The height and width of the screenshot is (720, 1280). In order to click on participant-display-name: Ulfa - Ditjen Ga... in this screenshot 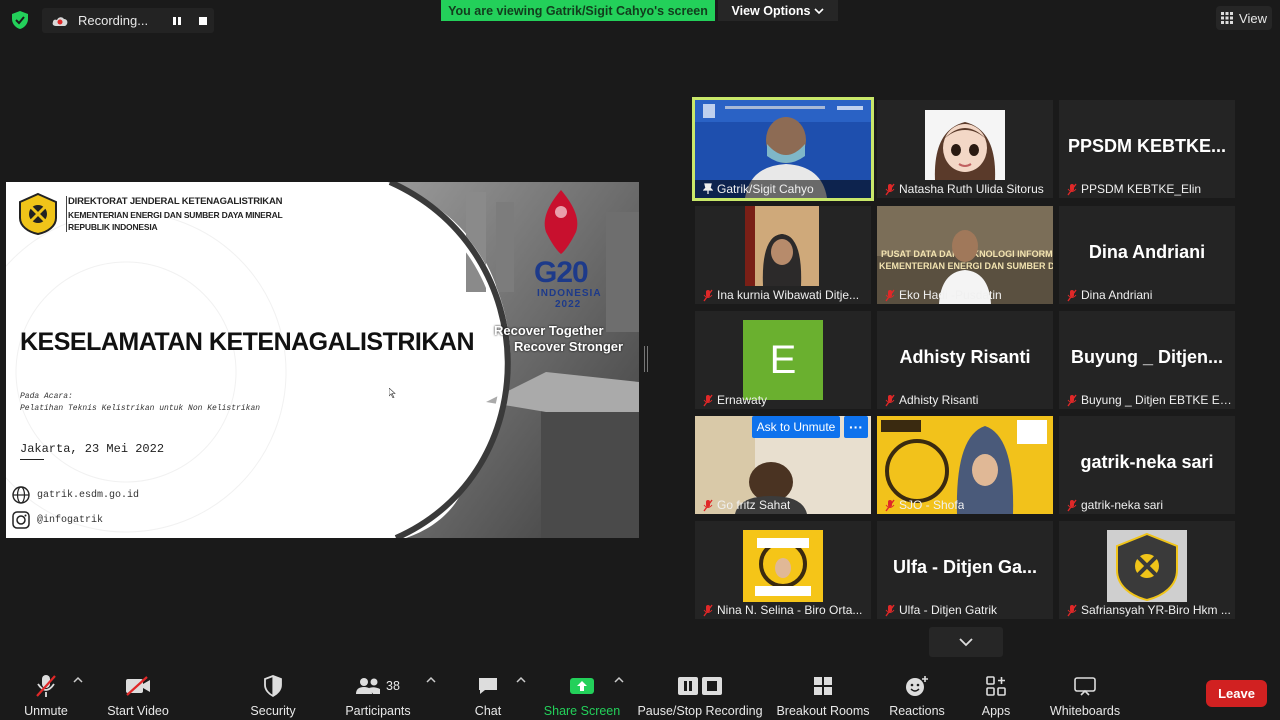, I will do `click(965, 567)`.